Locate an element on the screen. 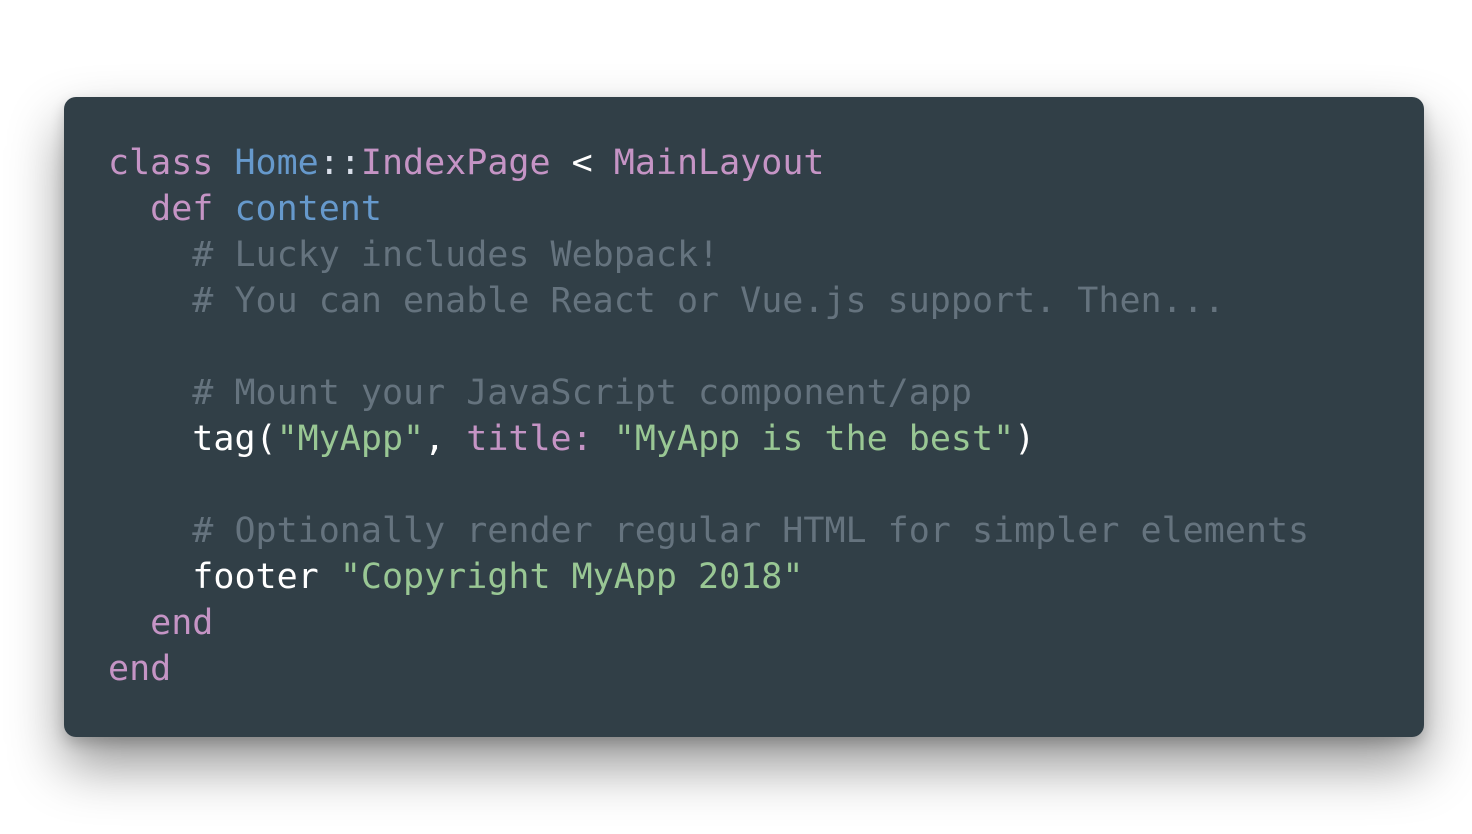 The height and width of the screenshot is (834, 1472). code-token-comment: # Mount your JavaScript component/app is located at coordinates (582, 393).